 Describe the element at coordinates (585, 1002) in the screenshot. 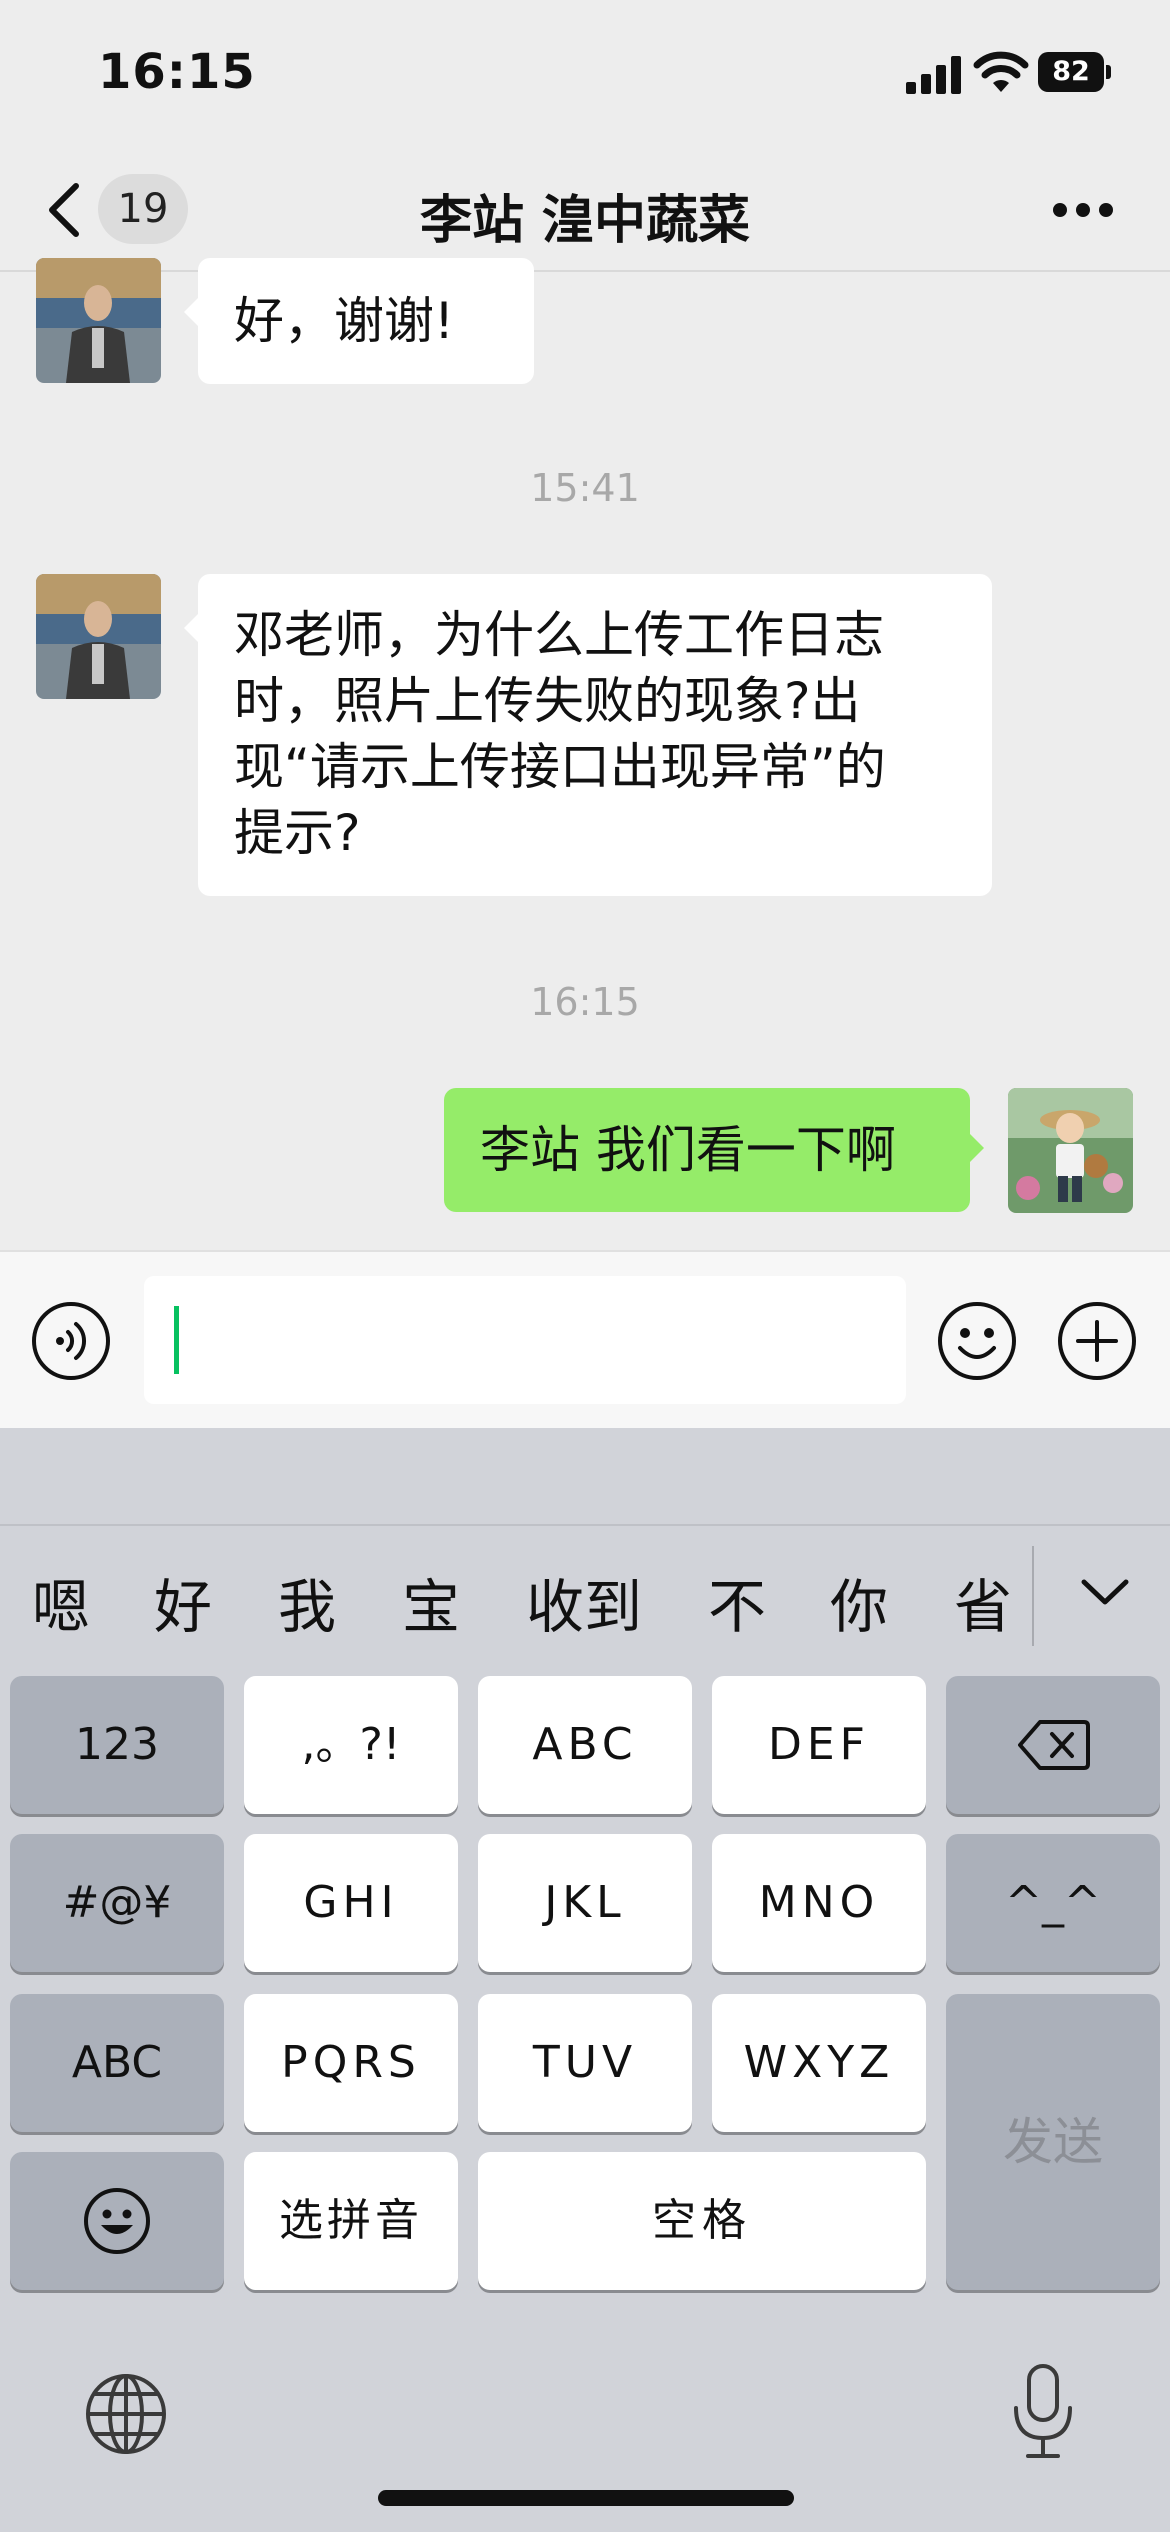

I see `message-timestamp: 16:15` at that location.